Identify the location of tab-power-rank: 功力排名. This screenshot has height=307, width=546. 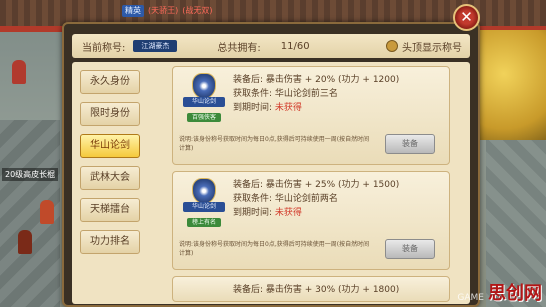
(110, 242).